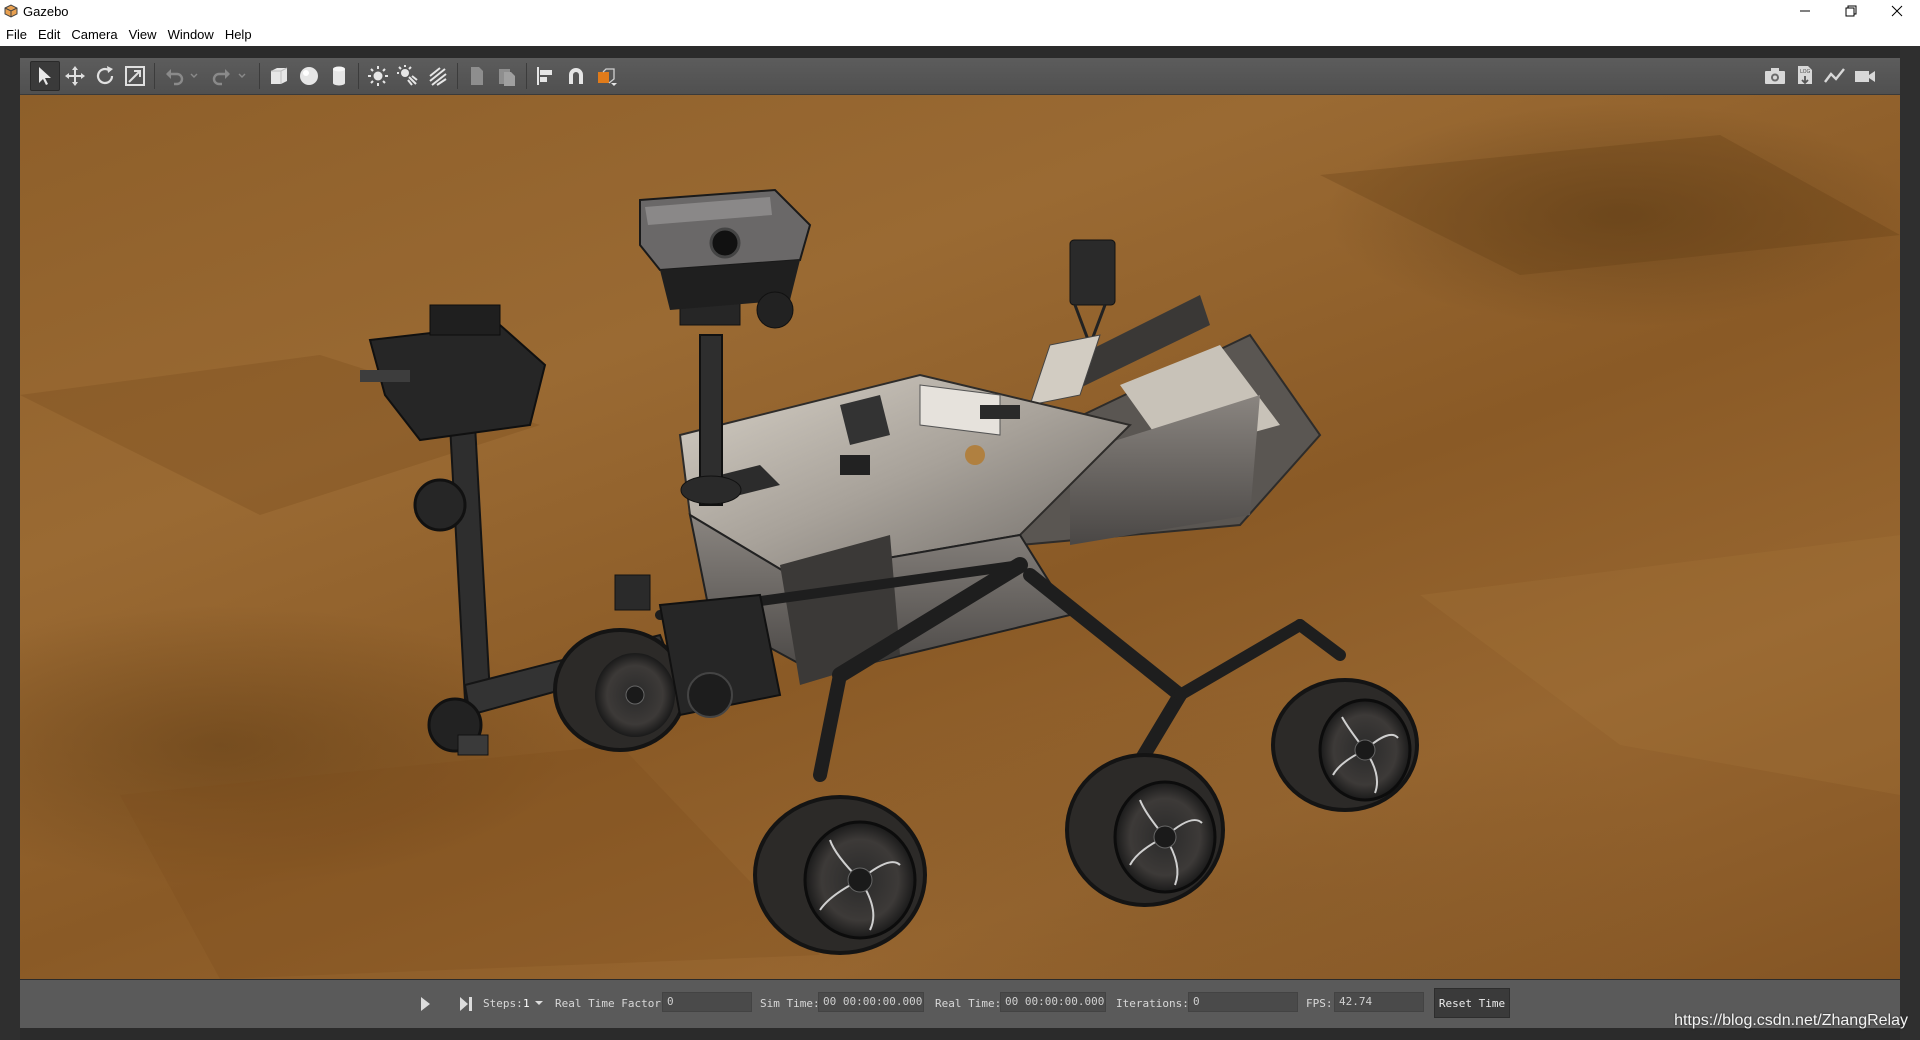  I want to click on snap-magnet-icon, so click(576, 76).